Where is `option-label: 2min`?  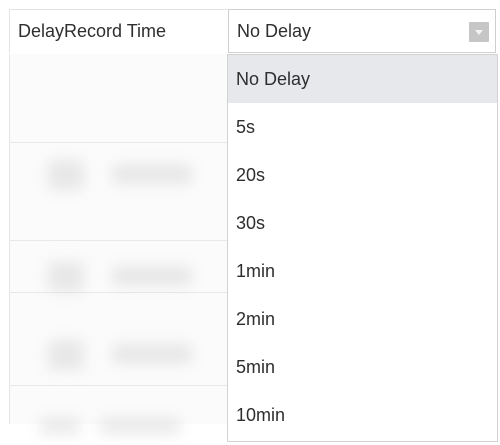 option-label: 2min is located at coordinates (256, 318).